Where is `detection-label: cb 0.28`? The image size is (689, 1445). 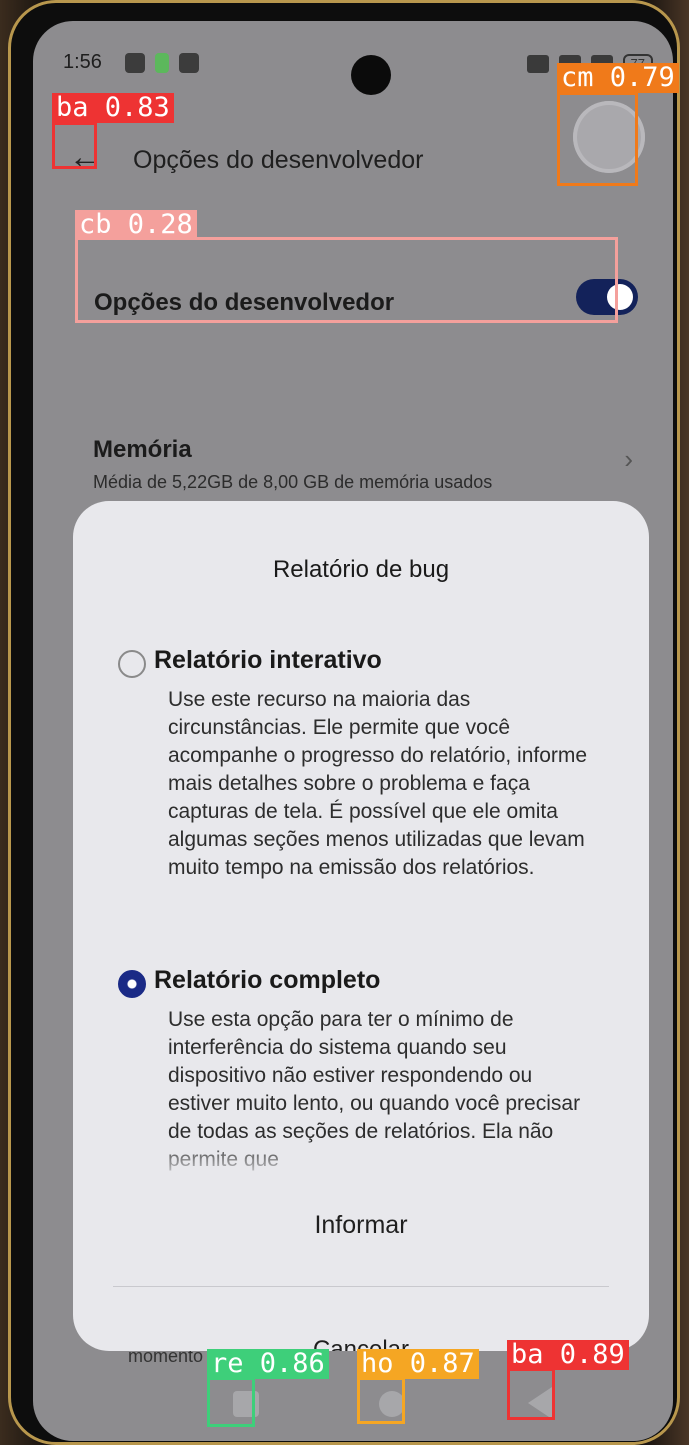
detection-label: cb 0.28 is located at coordinates (136, 225).